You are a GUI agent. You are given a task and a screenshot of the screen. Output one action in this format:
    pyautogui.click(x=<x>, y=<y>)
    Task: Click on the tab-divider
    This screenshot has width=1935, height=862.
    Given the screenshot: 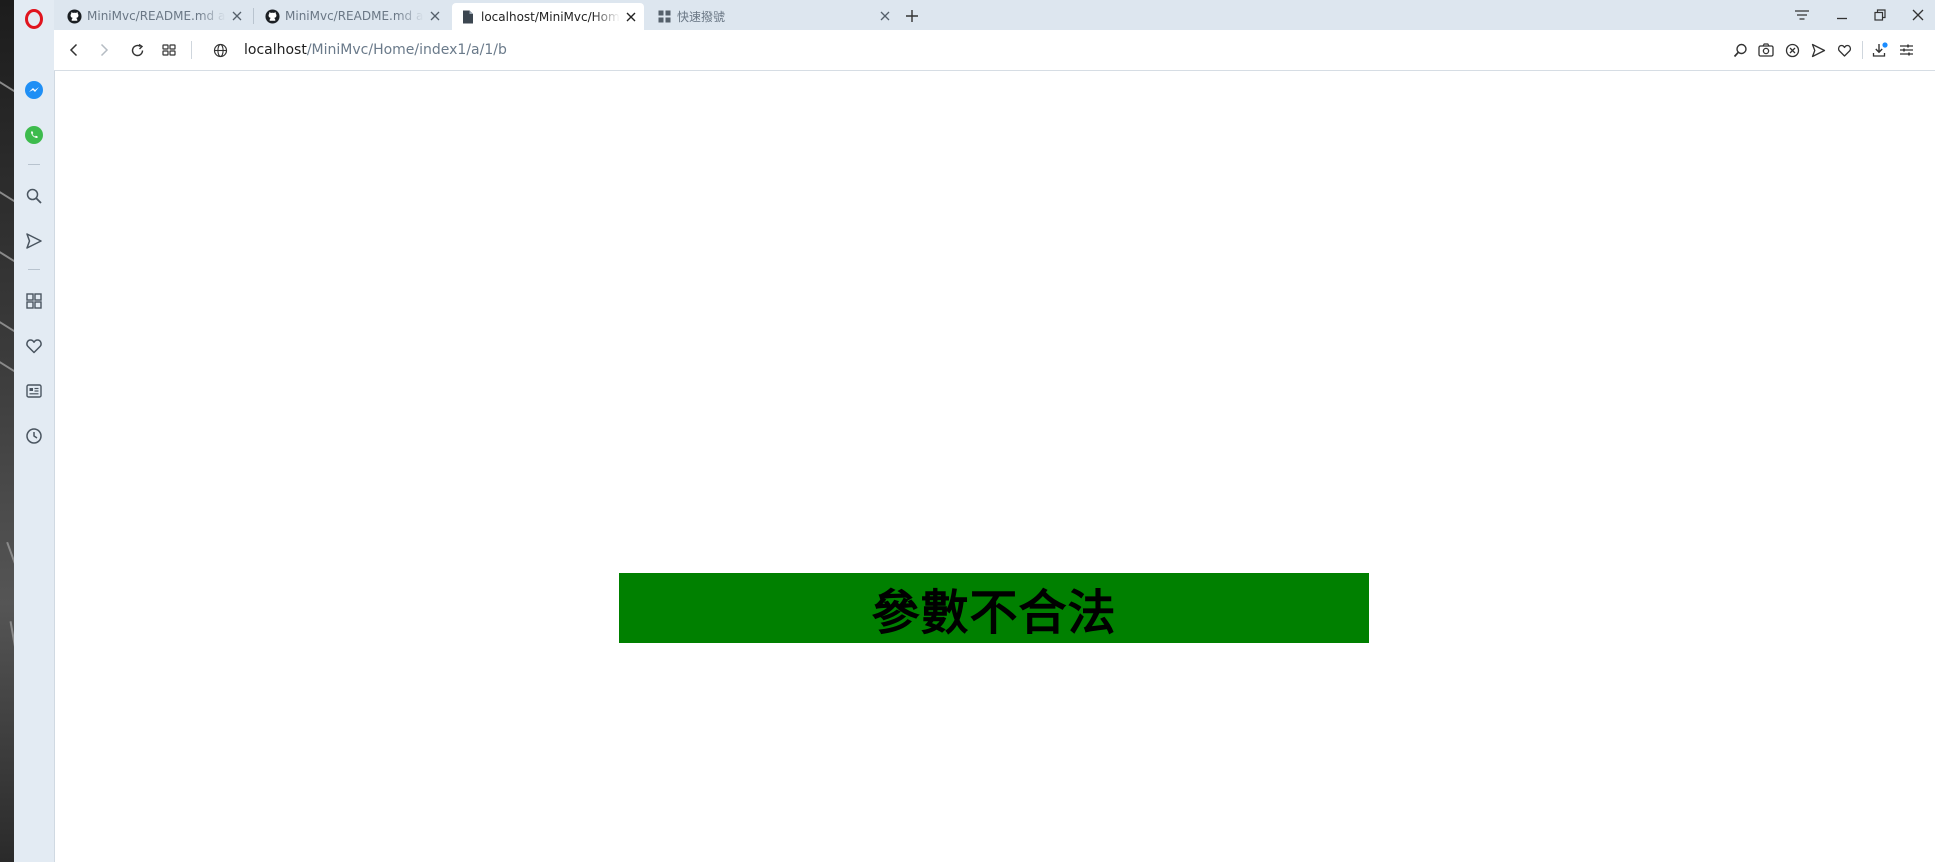 What is the action you would take?
    pyautogui.click(x=253, y=16)
    